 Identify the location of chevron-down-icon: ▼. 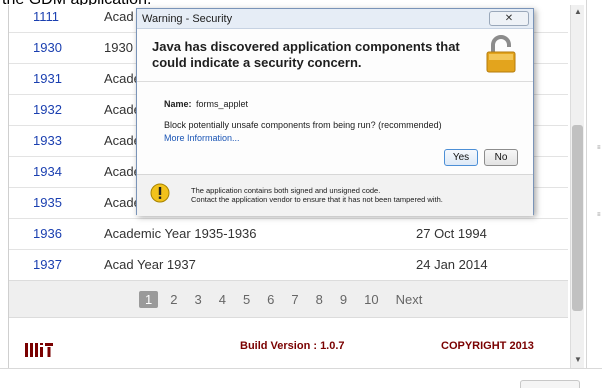
(578, 360).